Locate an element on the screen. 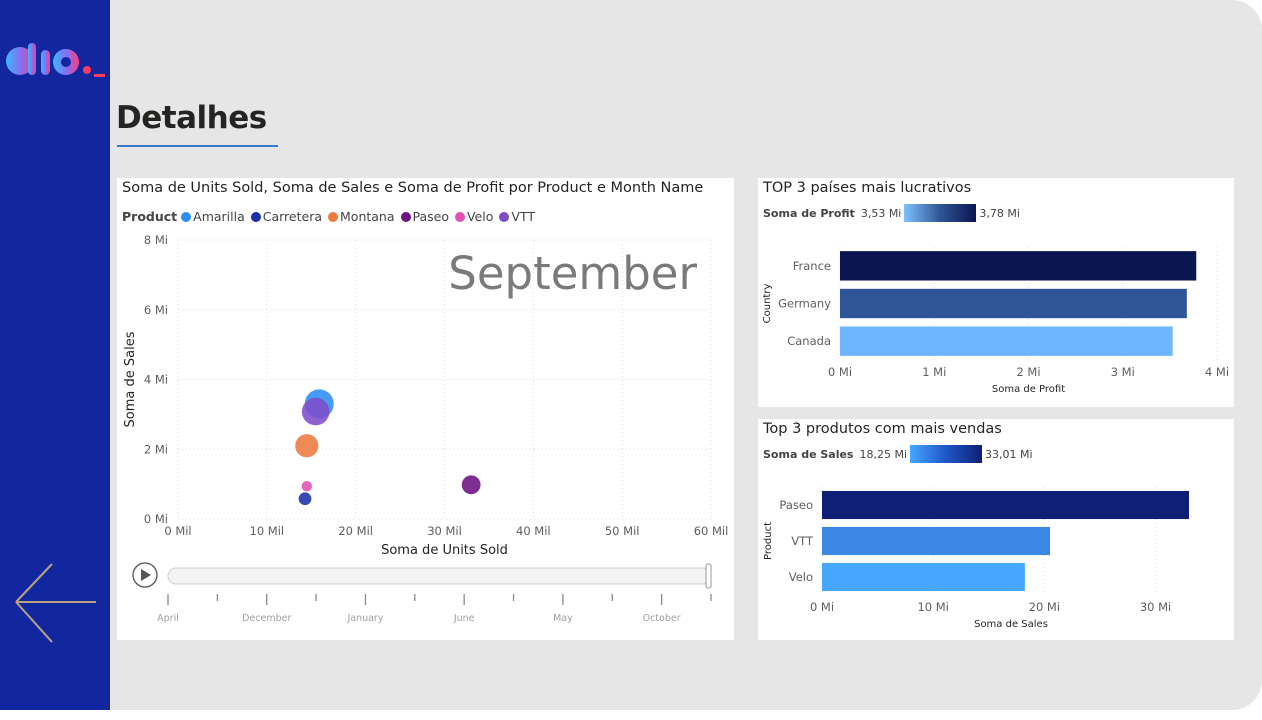 The height and width of the screenshot is (720, 1262). bubble-montana is located at coordinates (307, 446).